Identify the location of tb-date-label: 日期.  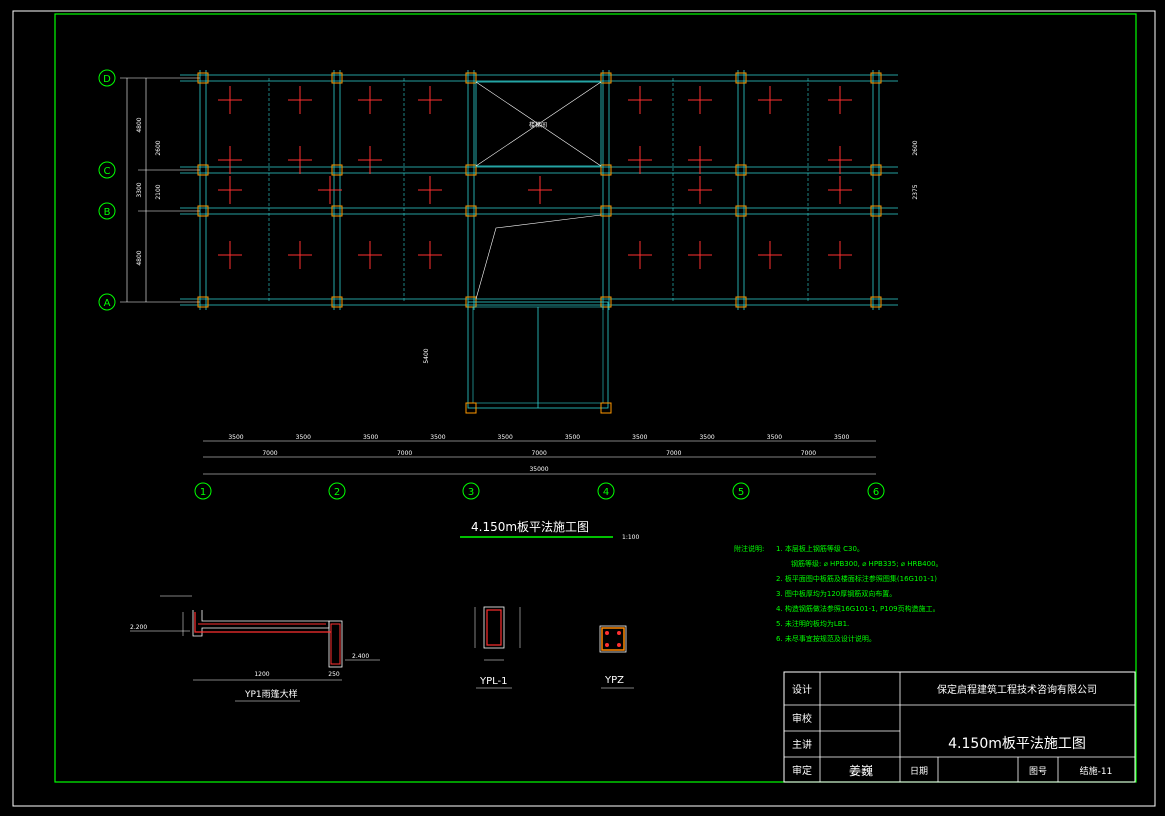
(919, 771).